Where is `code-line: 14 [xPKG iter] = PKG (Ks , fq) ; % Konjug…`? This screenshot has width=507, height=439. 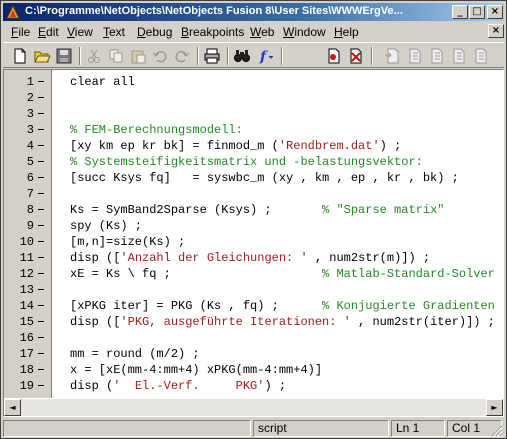 code-line: 14 [xPKG iter] = PKG (Ks , fq) ; % Konjug… is located at coordinates (253, 306).